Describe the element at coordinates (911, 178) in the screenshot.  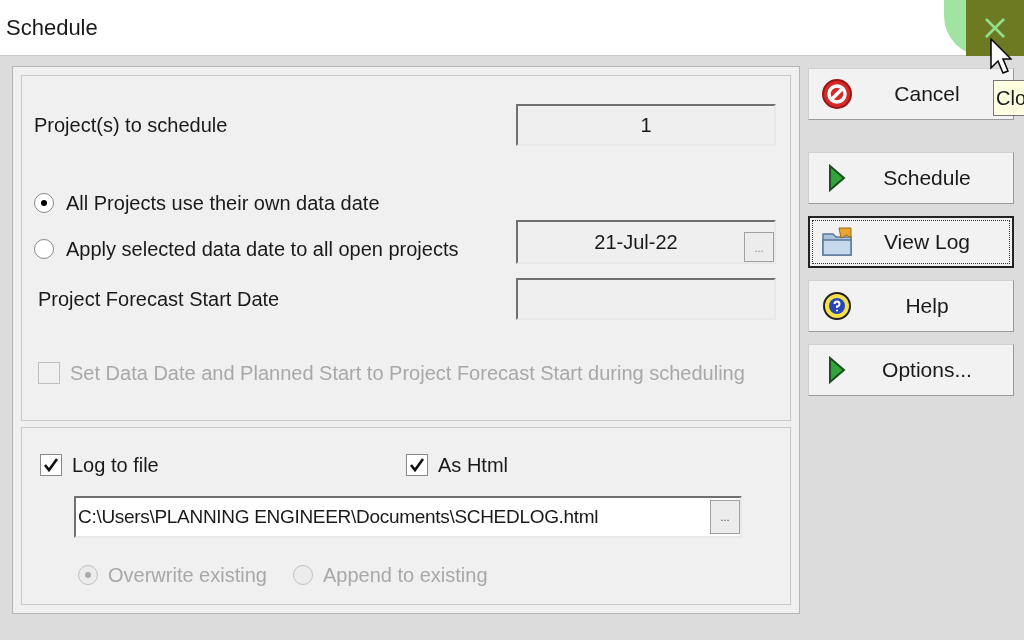
I see `dialog-button: Schedule` at that location.